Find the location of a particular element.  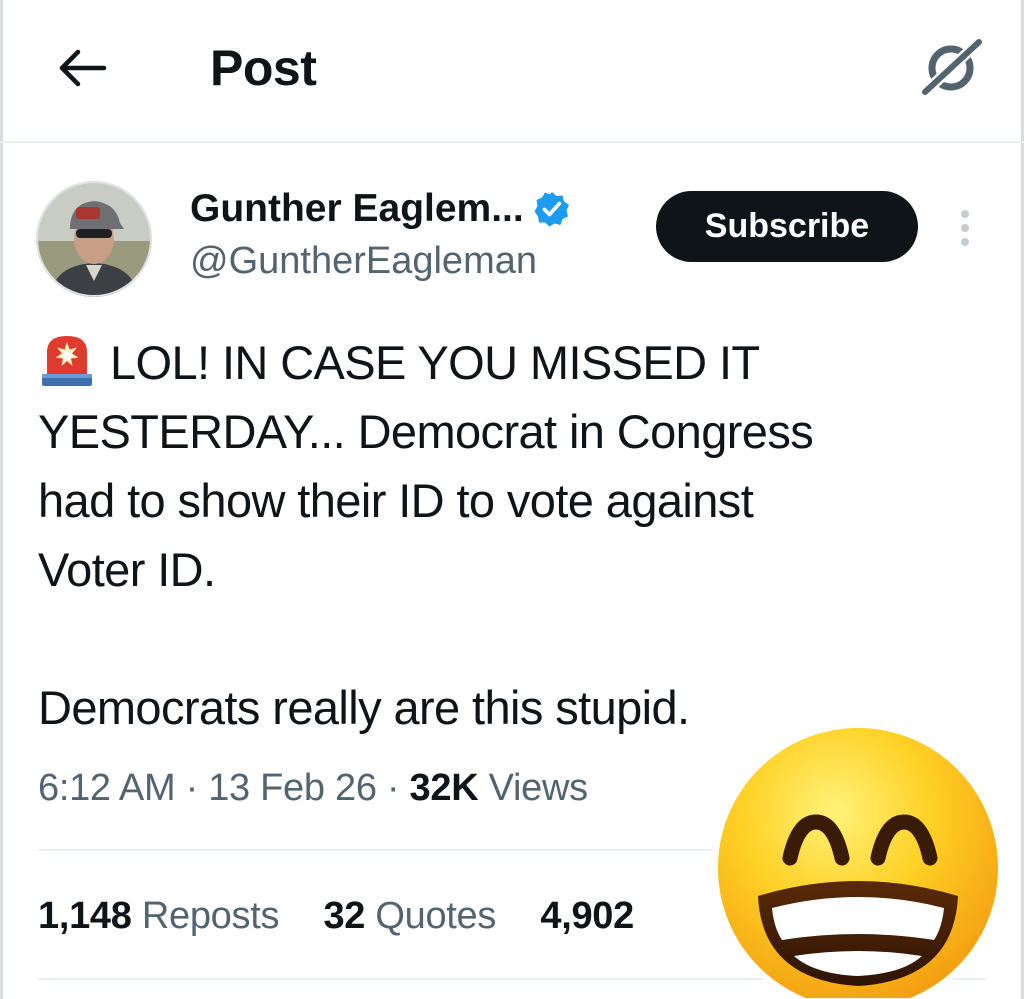

tweet-date: 13 Feb 26 is located at coordinates (292, 788).